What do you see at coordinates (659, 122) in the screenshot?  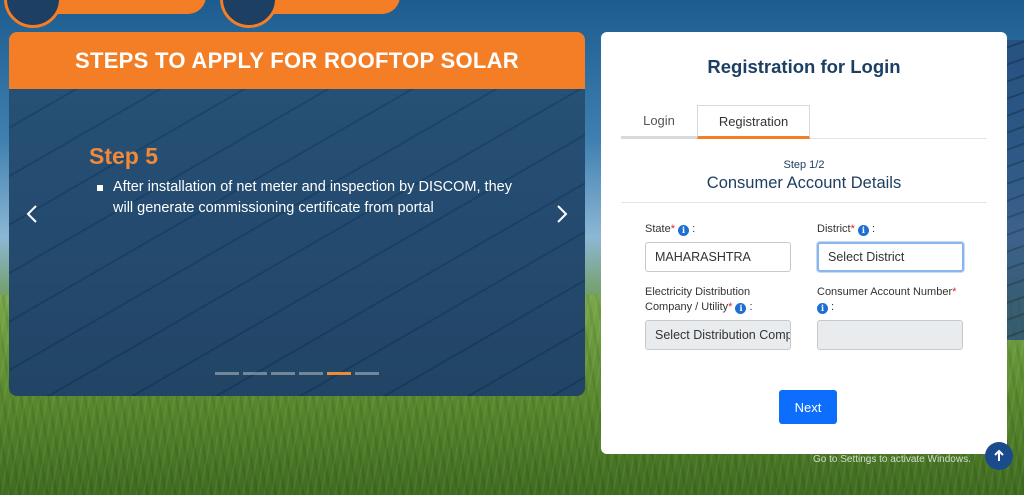 I see `tab-login: Login` at bounding box center [659, 122].